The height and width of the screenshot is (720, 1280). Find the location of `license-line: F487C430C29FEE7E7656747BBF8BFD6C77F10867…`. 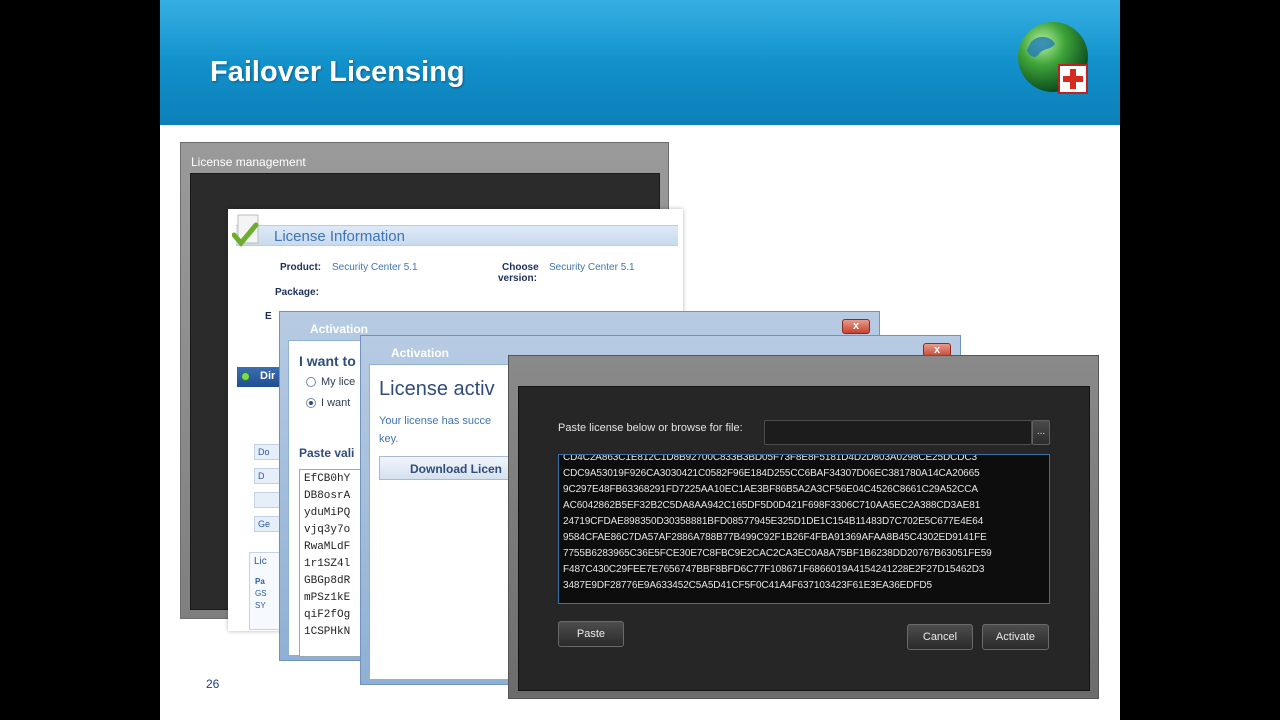

license-line: F487C430C29FEE7E7656747BBF8BFD6C77F10867… is located at coordinates (774, 569).